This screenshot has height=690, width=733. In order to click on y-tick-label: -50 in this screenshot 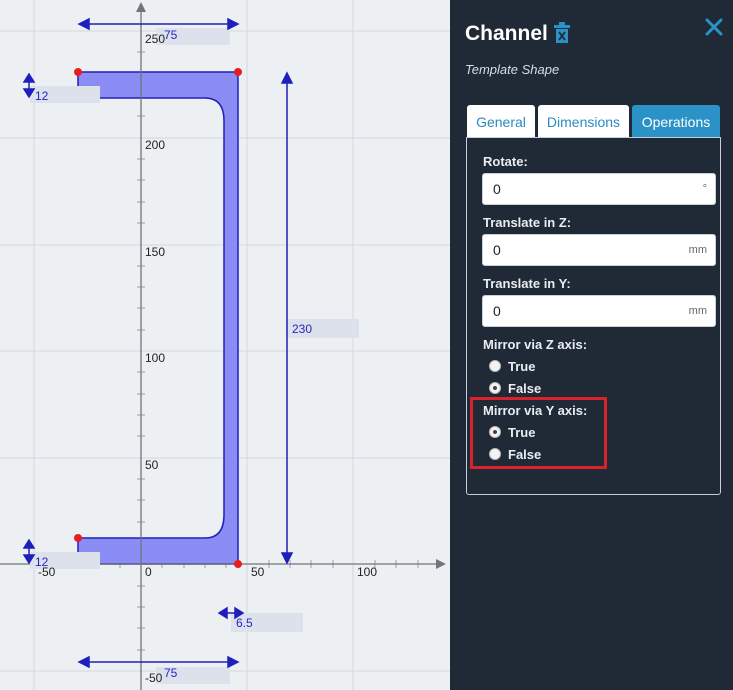, I will do `click(154, 678)`.